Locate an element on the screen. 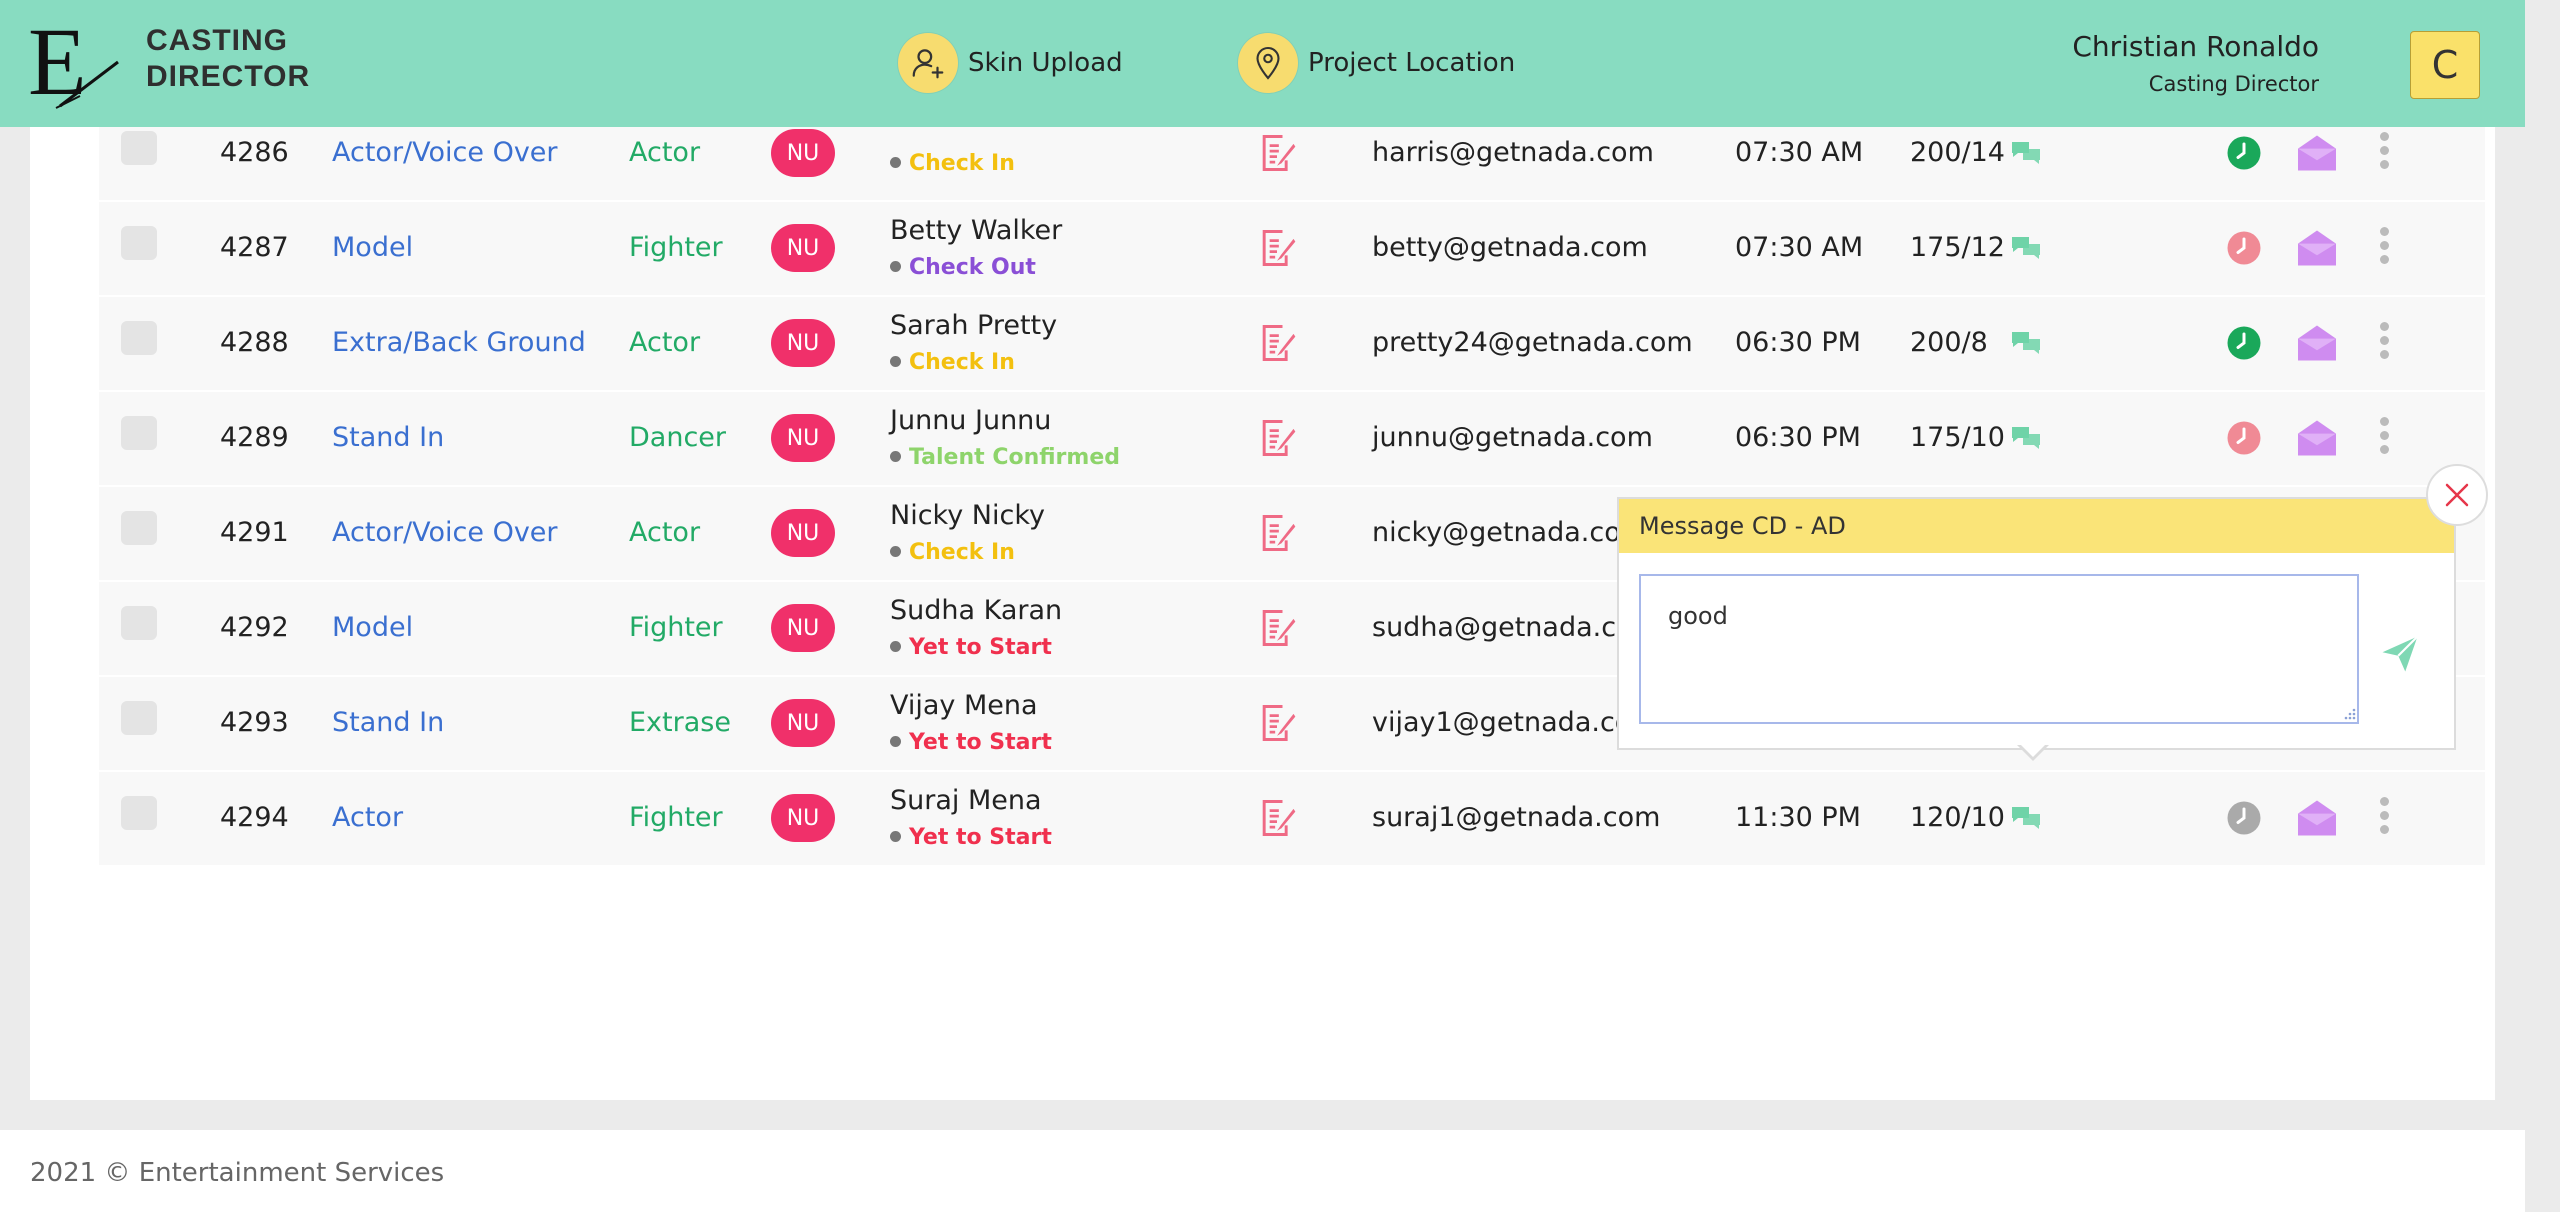  row-name: Vijay Mena is located at coordinates (964, 705).